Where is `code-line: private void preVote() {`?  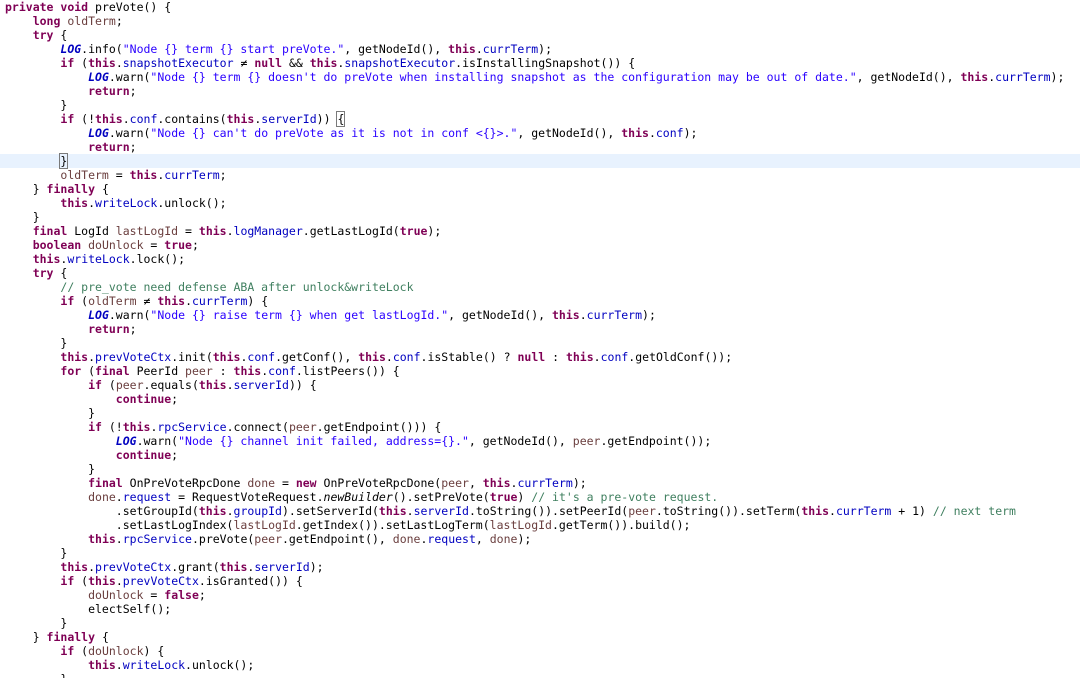
code-line: private void preVote() { is located at coordinates (540, 7).